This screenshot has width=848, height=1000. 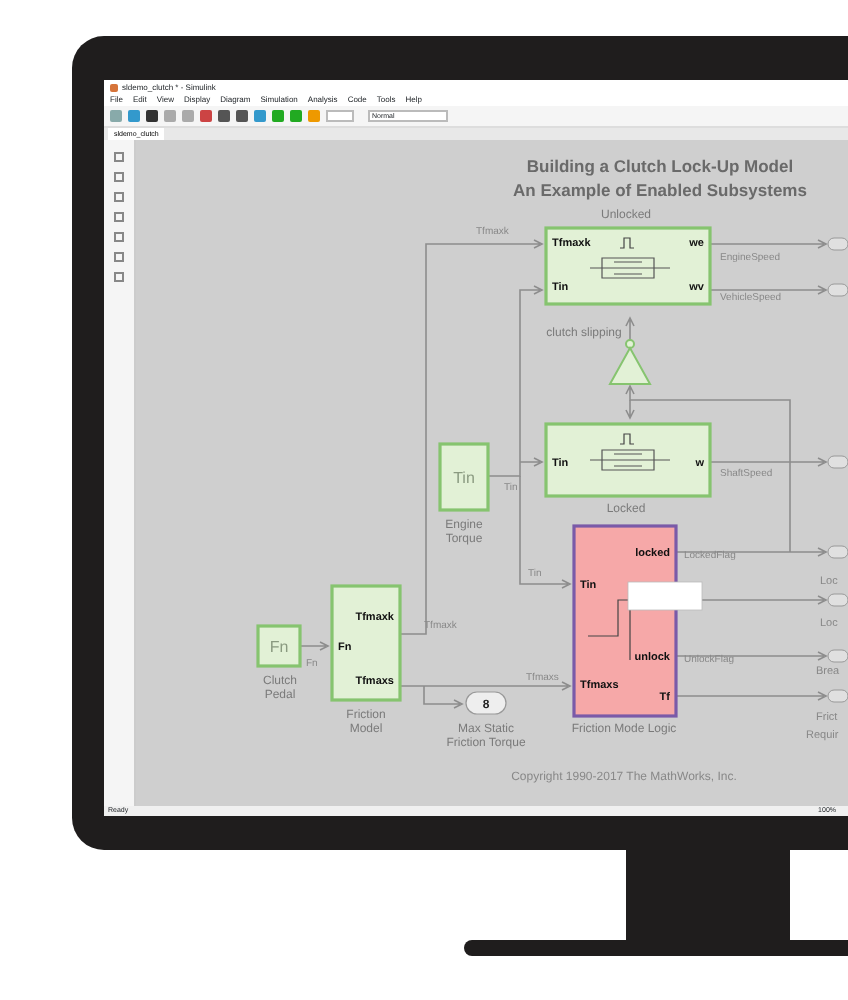 What do you see at coordinates (486, 703) in the screenshot?
I see `constant-block` at bounding box center [486, 703].